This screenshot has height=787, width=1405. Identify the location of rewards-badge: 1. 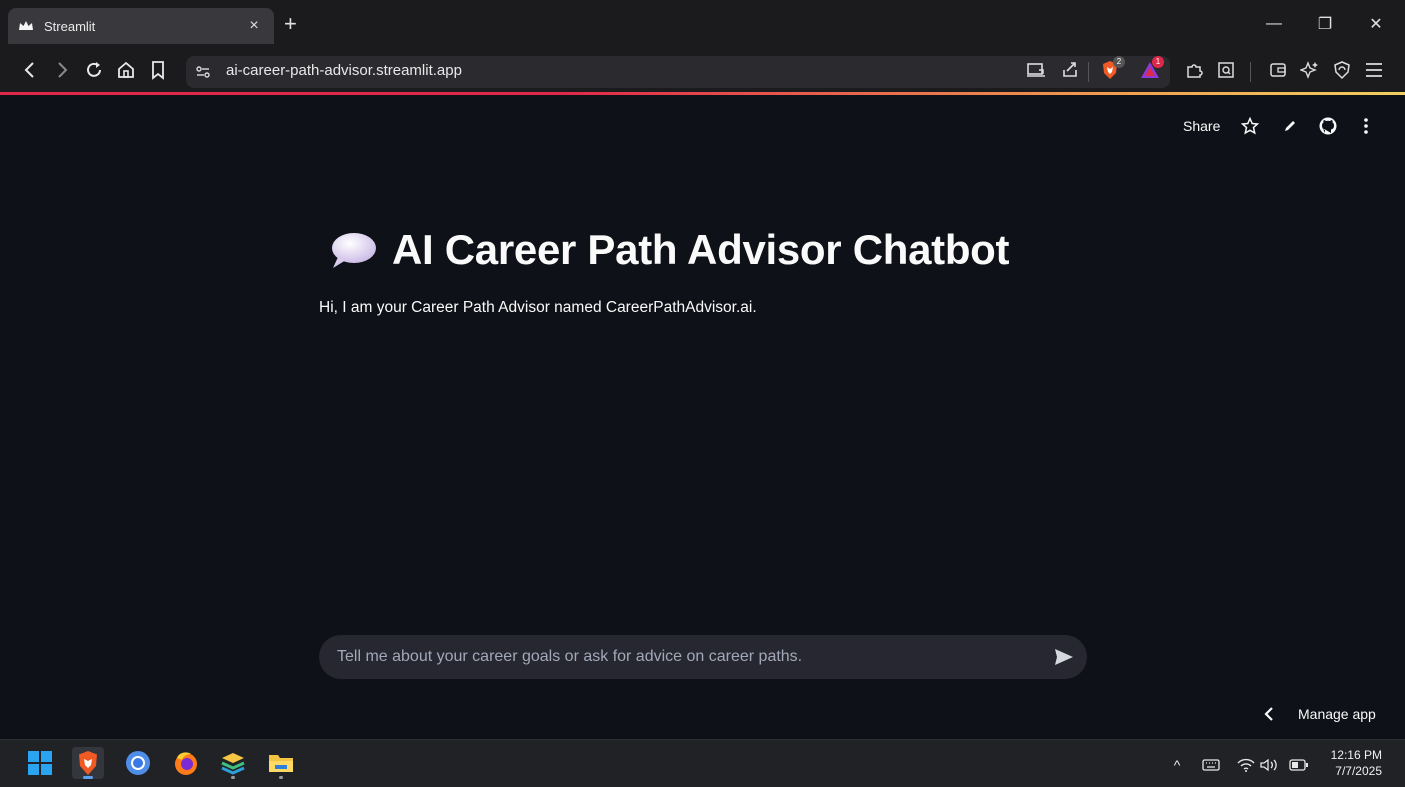
(1158, 62).